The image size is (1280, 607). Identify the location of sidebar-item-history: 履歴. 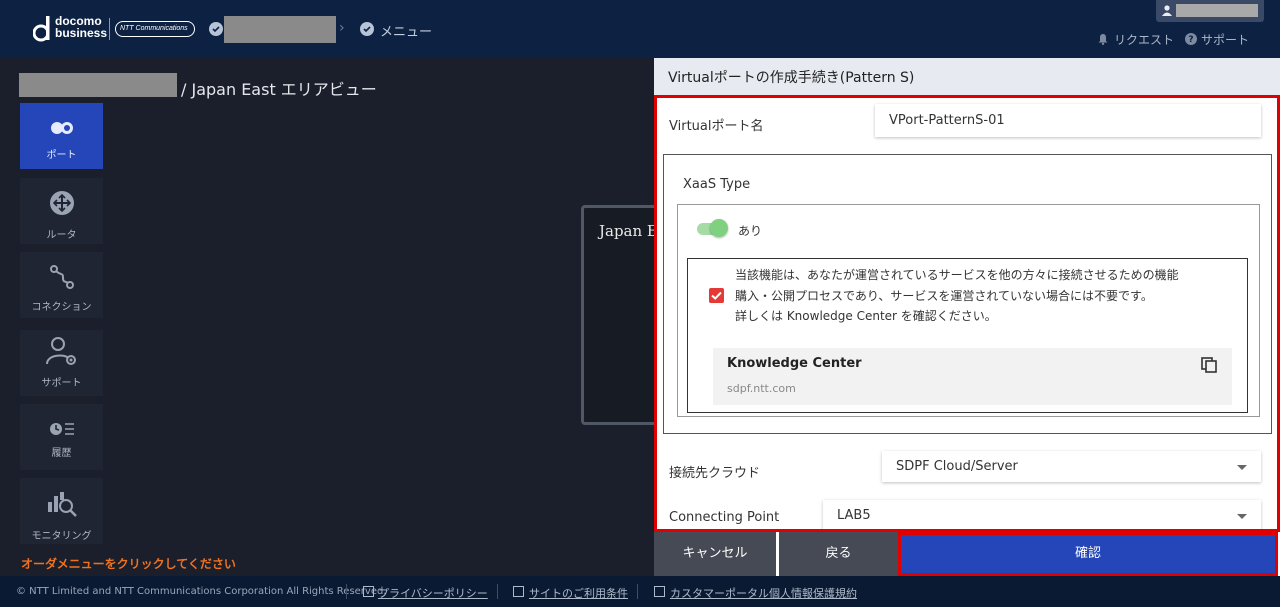
(61, 437).